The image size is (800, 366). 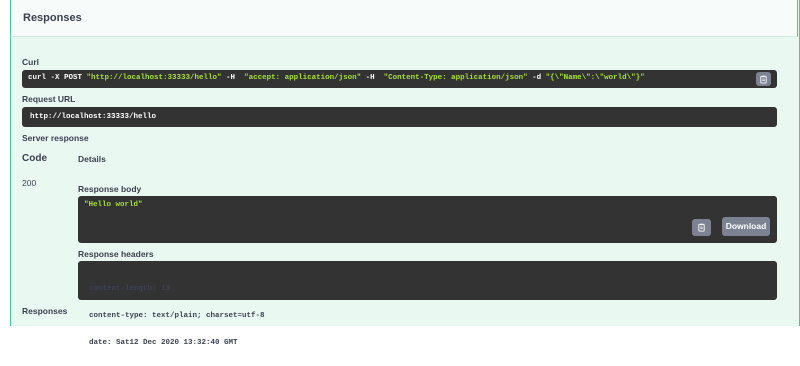 What do you see at coordinates (536, 78) in the screenshot?
I see `curl-segment: -d` at bounding box center [536, 78].